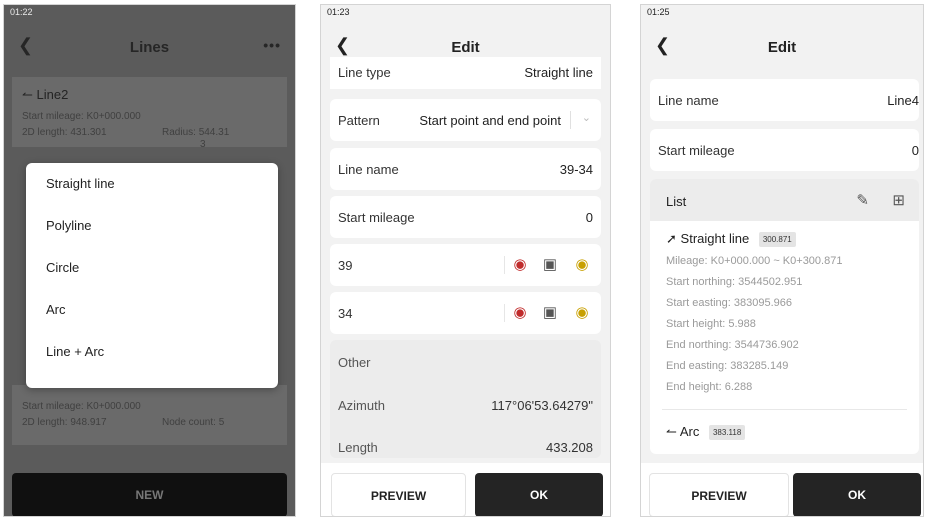  Describe the element at coordinates (689, 431) in the screenshot. I see `segment-type: Arc` at that location.